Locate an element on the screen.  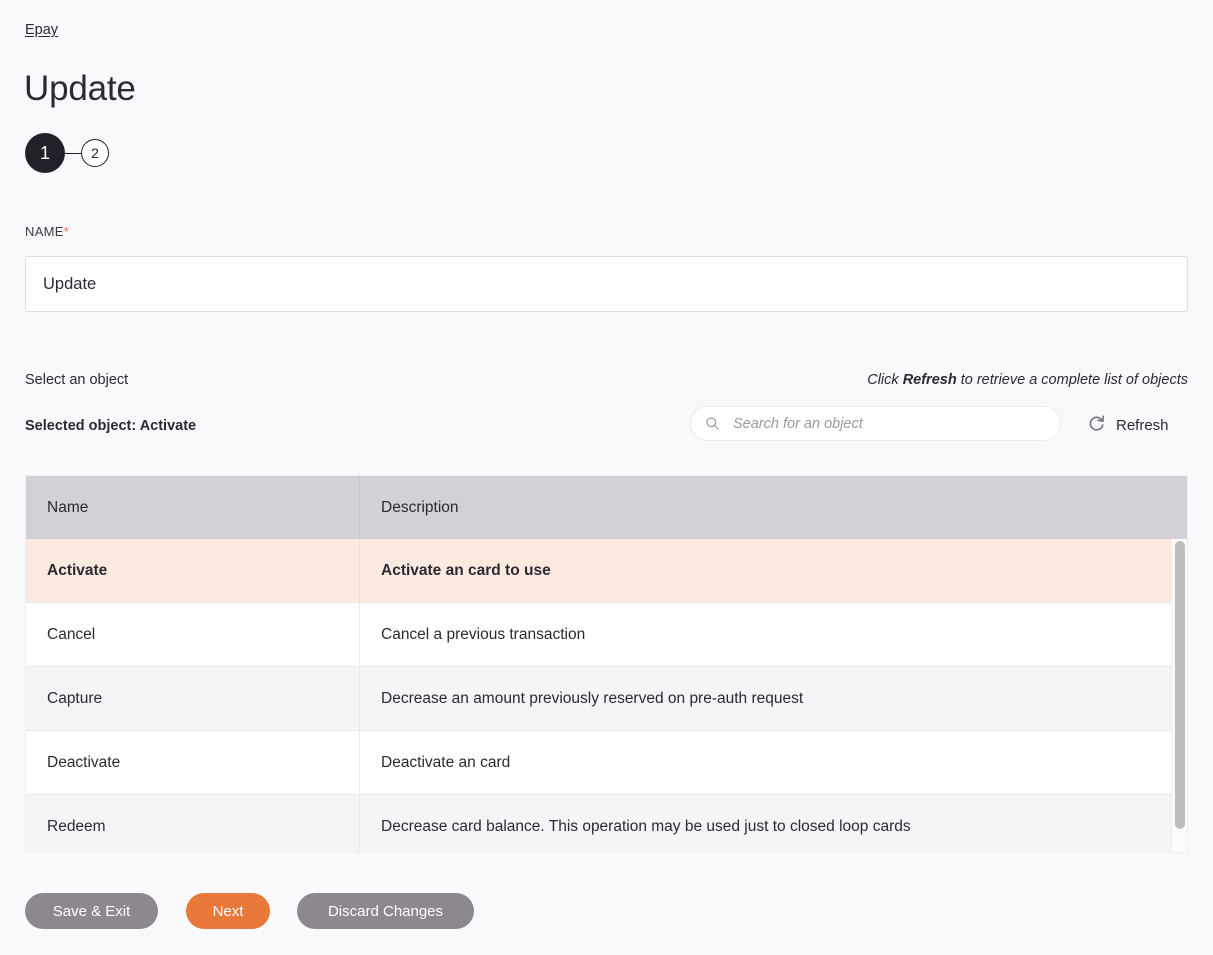
step-connector is located at coordinates (73, 153).